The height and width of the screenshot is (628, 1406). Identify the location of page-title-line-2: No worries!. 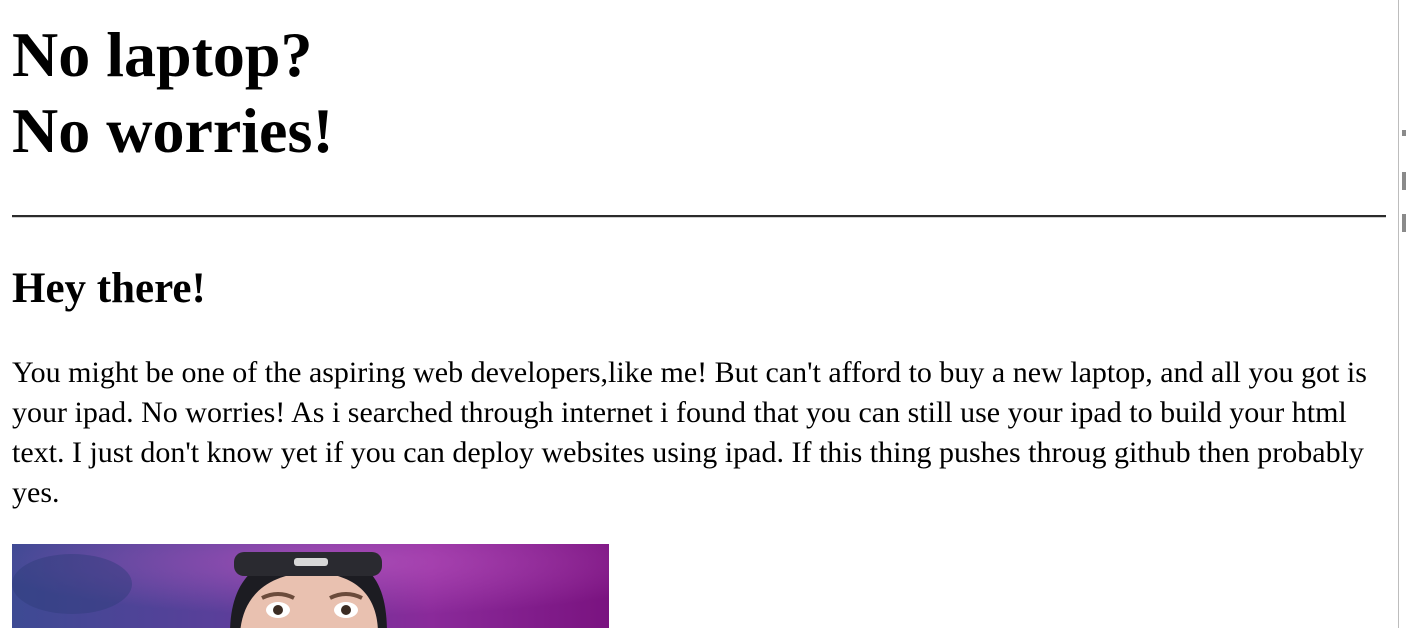
(173, 130).